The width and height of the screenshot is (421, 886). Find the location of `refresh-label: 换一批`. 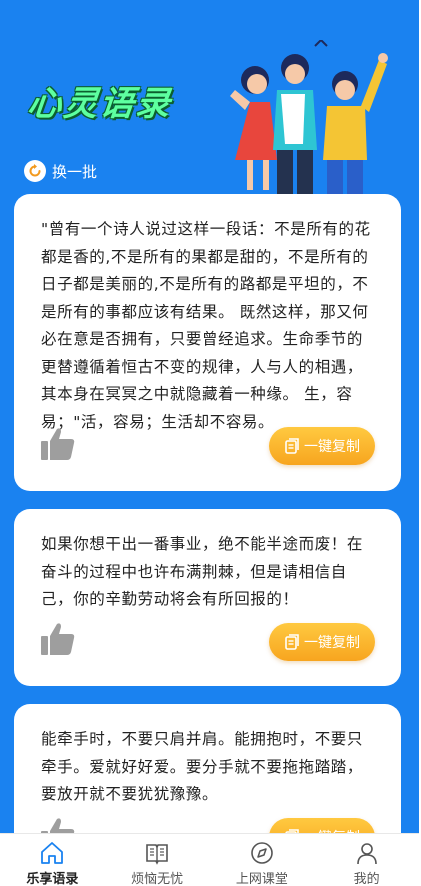

refresh-label: 换一批 is located at coordinates (75, 171).